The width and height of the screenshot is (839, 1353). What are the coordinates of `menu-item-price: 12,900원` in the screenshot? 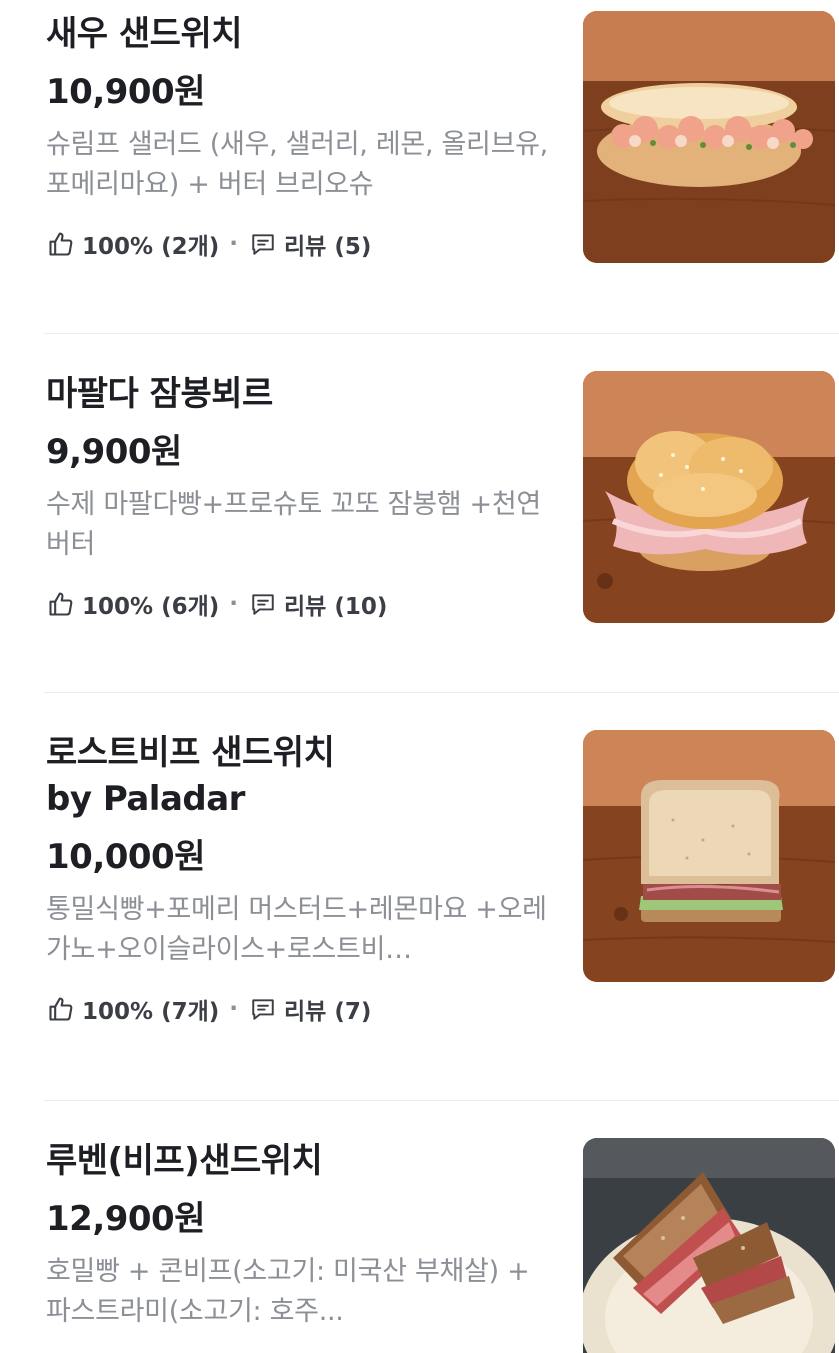 It's located at (125, 1219).